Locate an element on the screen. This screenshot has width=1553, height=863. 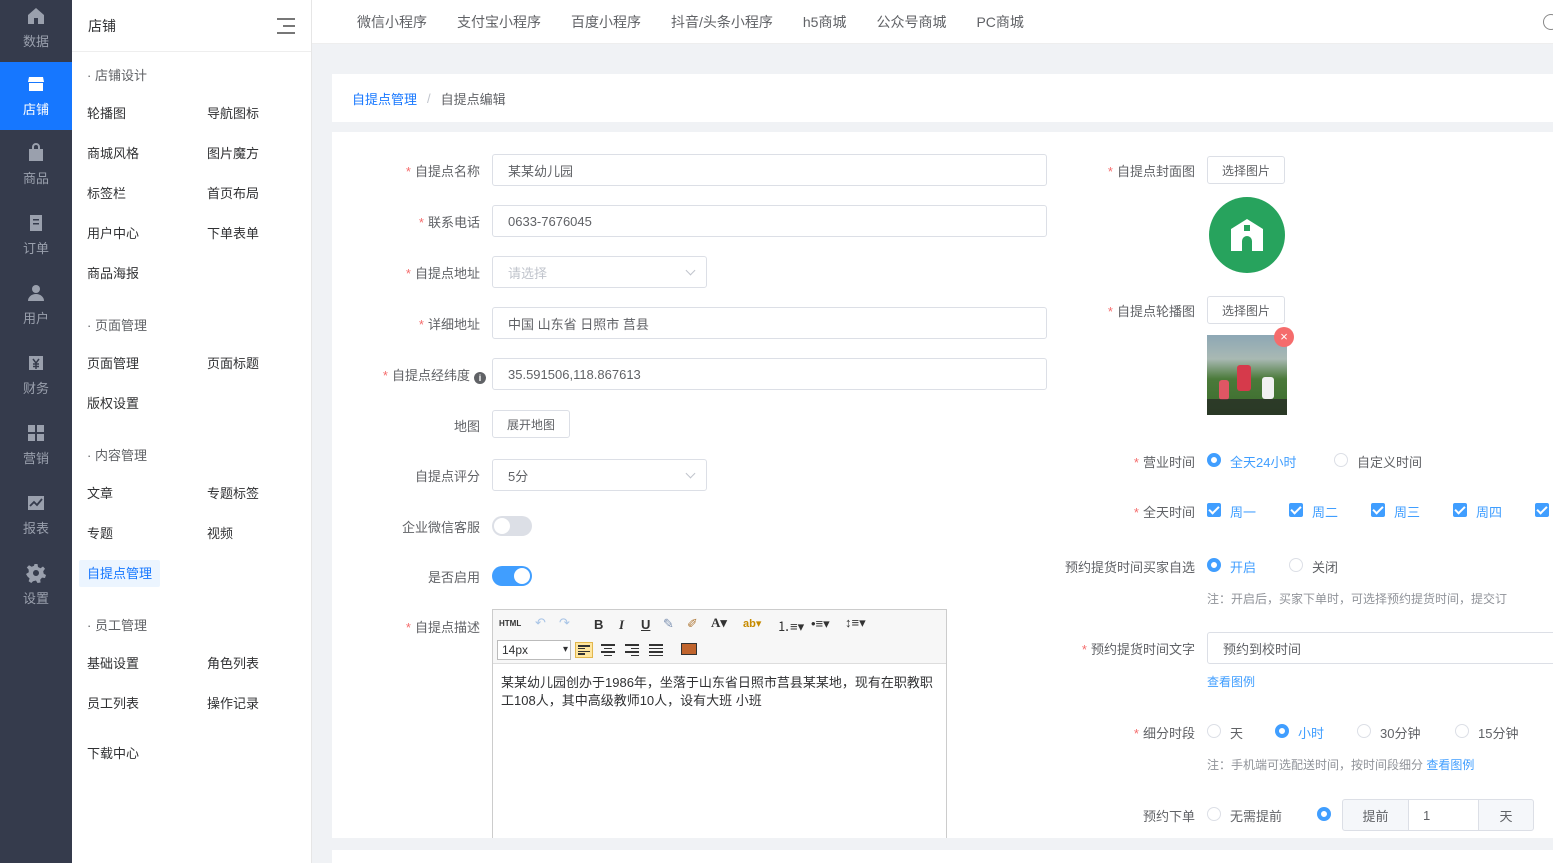
menu-operation-log: 操作记录 is located at coordinates (252, 704).